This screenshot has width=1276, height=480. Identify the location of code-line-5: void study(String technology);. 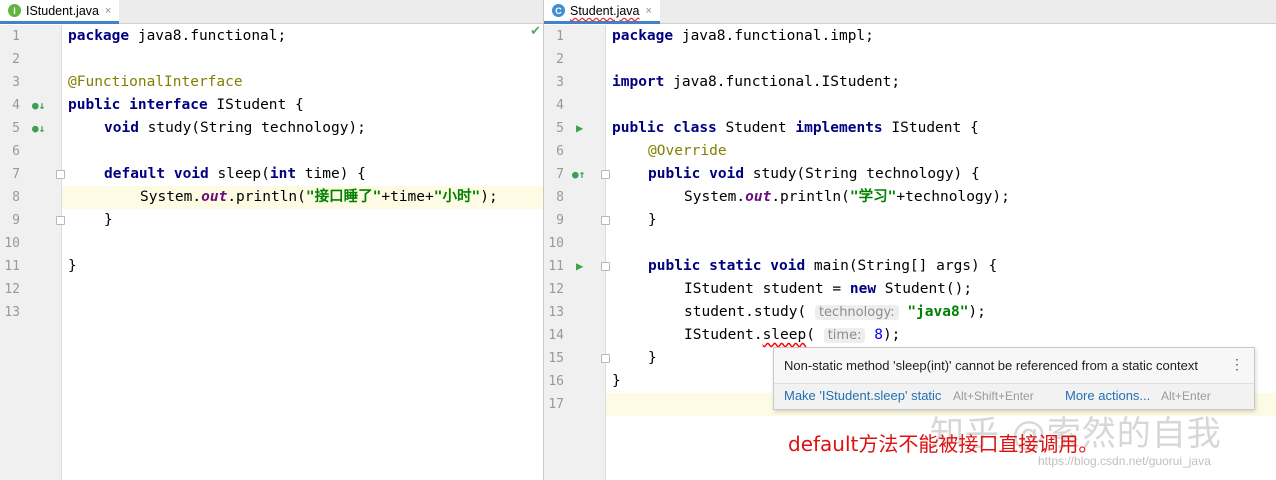
(235, 128).